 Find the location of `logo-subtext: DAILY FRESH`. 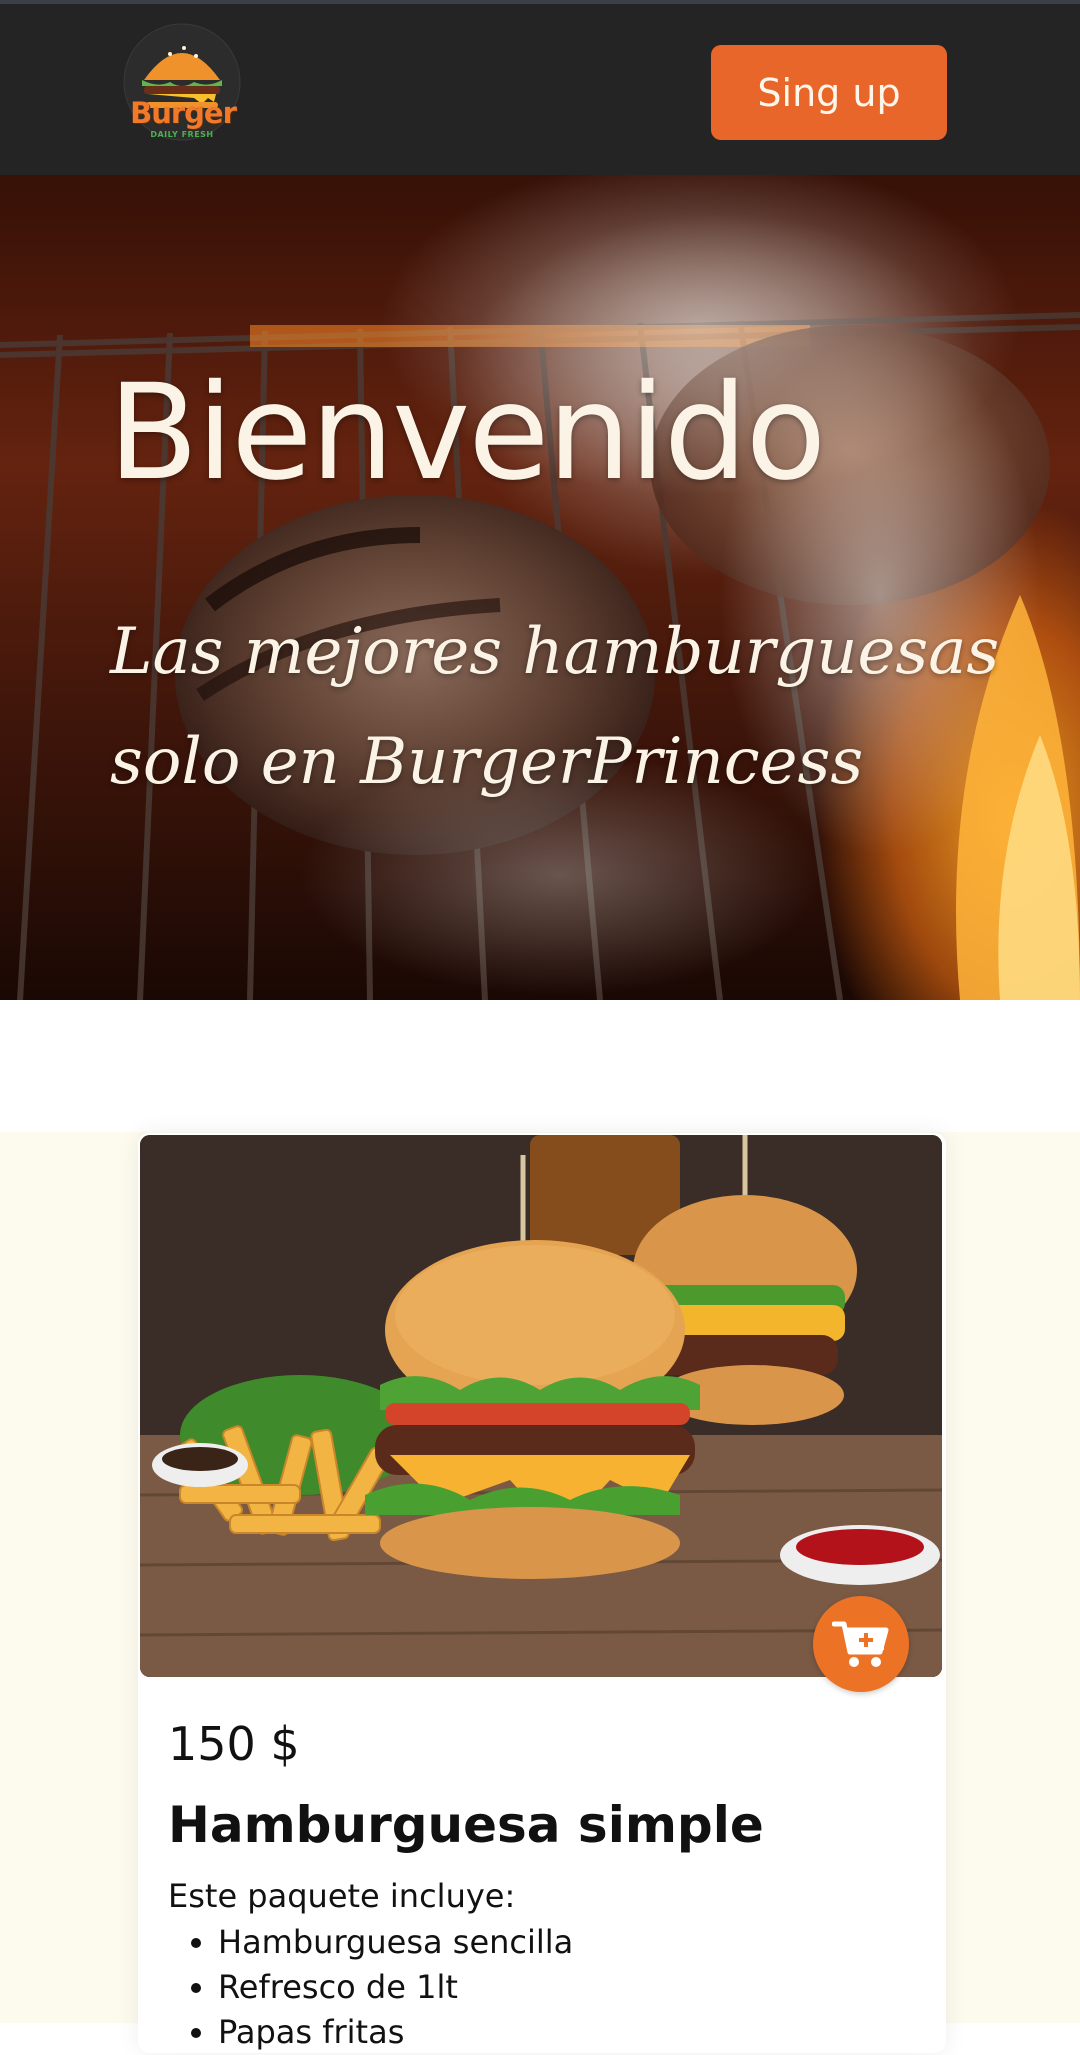

logo-subtext: DAILY FRESH is located at coordinates (182, 134).